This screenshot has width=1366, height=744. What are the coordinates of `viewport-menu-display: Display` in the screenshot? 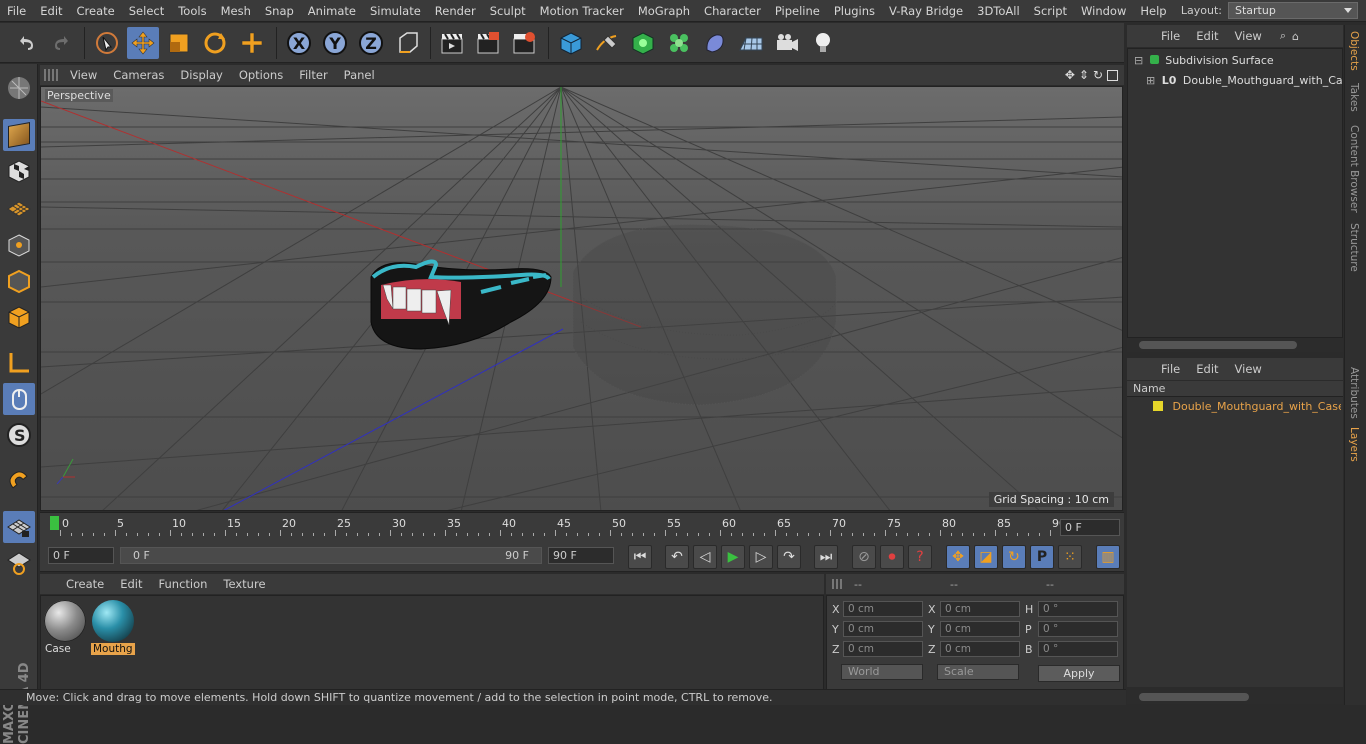 It's located at (201, 75).